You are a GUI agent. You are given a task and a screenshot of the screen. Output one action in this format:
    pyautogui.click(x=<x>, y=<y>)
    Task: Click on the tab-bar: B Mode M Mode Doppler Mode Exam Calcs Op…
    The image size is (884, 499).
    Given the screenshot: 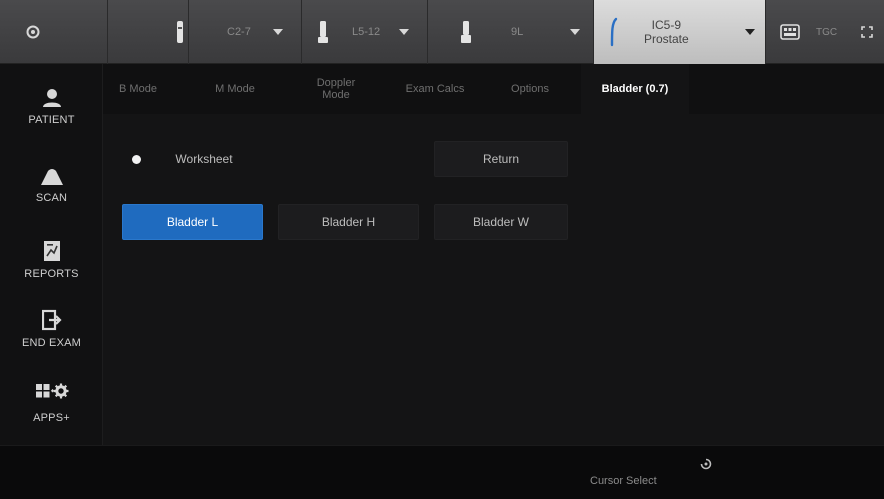 What is the action you would take?
    pyautogui.click(x=493, y=89)
    